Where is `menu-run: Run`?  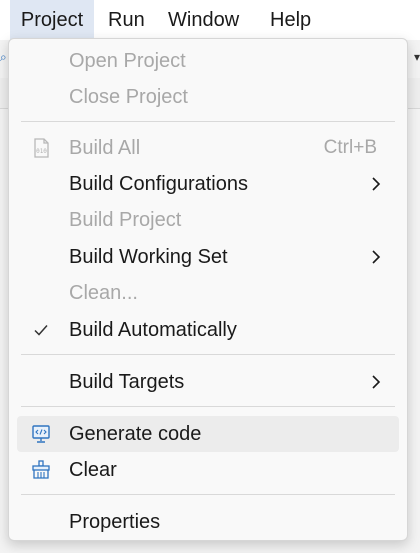 menu-run: Run is located at coordinates (126, 20).